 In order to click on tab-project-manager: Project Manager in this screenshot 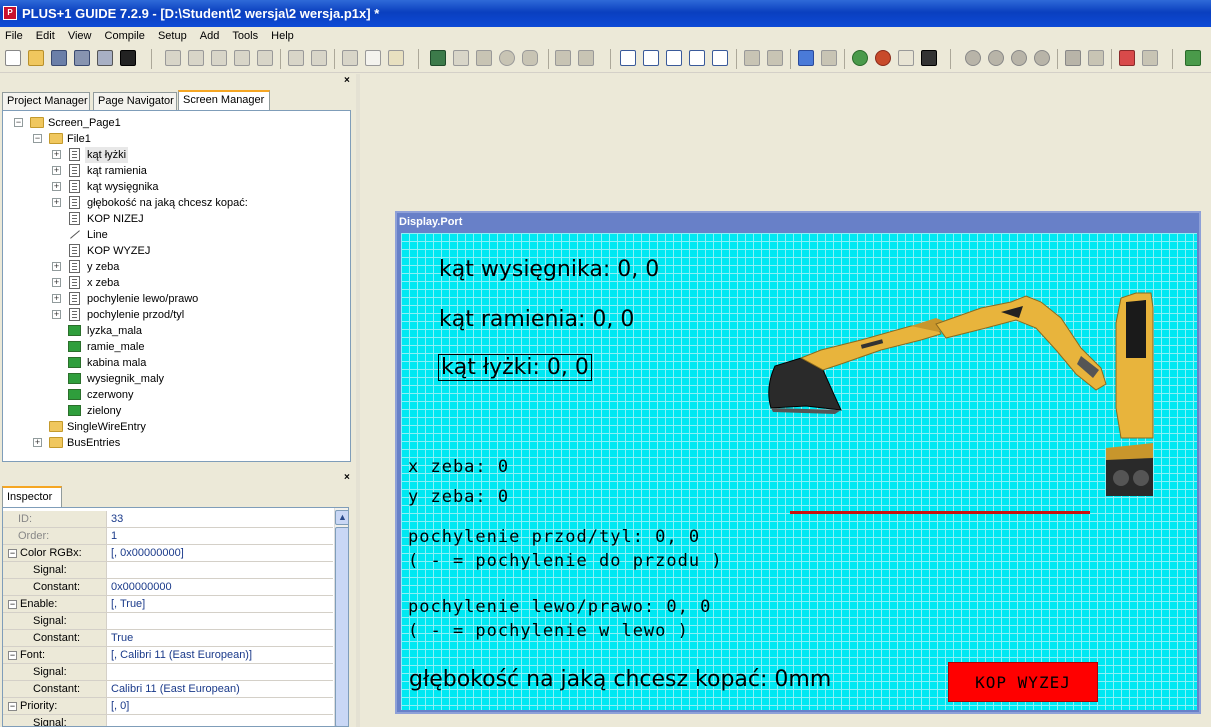, I will do `click(46, 101)`.